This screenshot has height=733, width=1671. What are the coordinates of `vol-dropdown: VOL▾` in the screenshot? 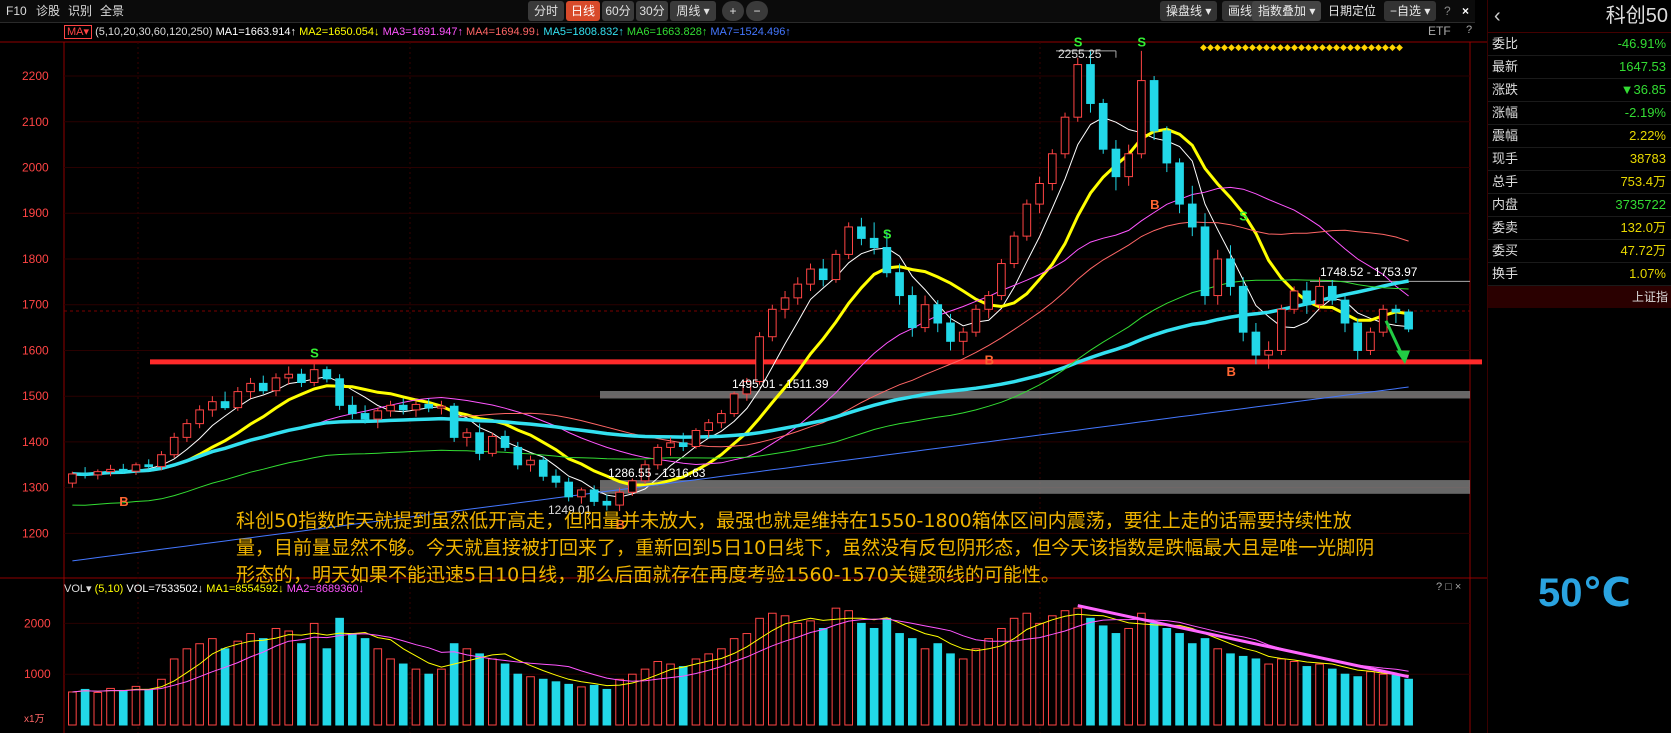 It's located at (78, 589).